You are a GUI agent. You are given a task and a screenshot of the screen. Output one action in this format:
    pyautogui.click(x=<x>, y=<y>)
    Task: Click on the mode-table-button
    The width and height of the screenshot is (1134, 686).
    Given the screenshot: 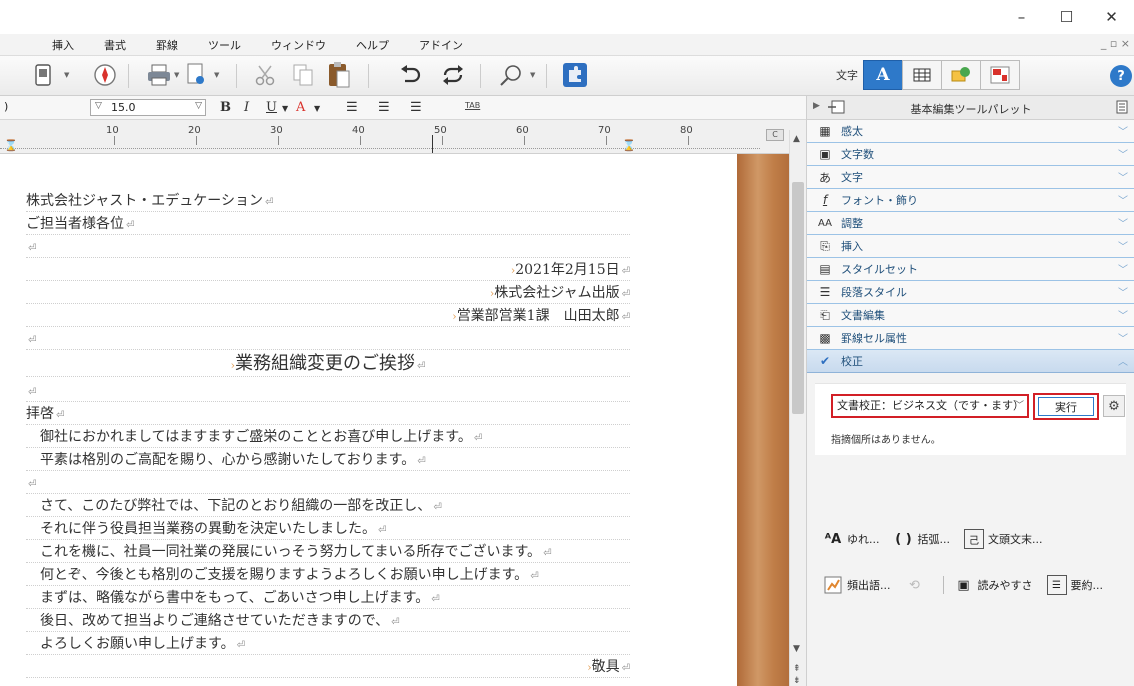 What is the action you would take?
    pyautogui.click(x=922, y=75)
    